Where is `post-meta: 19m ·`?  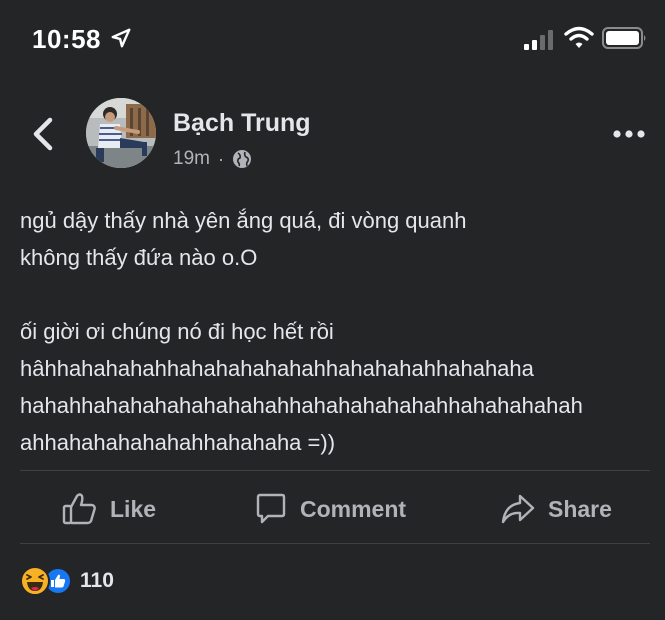 post-meta: 19m · is located at coordinates (212, 159).